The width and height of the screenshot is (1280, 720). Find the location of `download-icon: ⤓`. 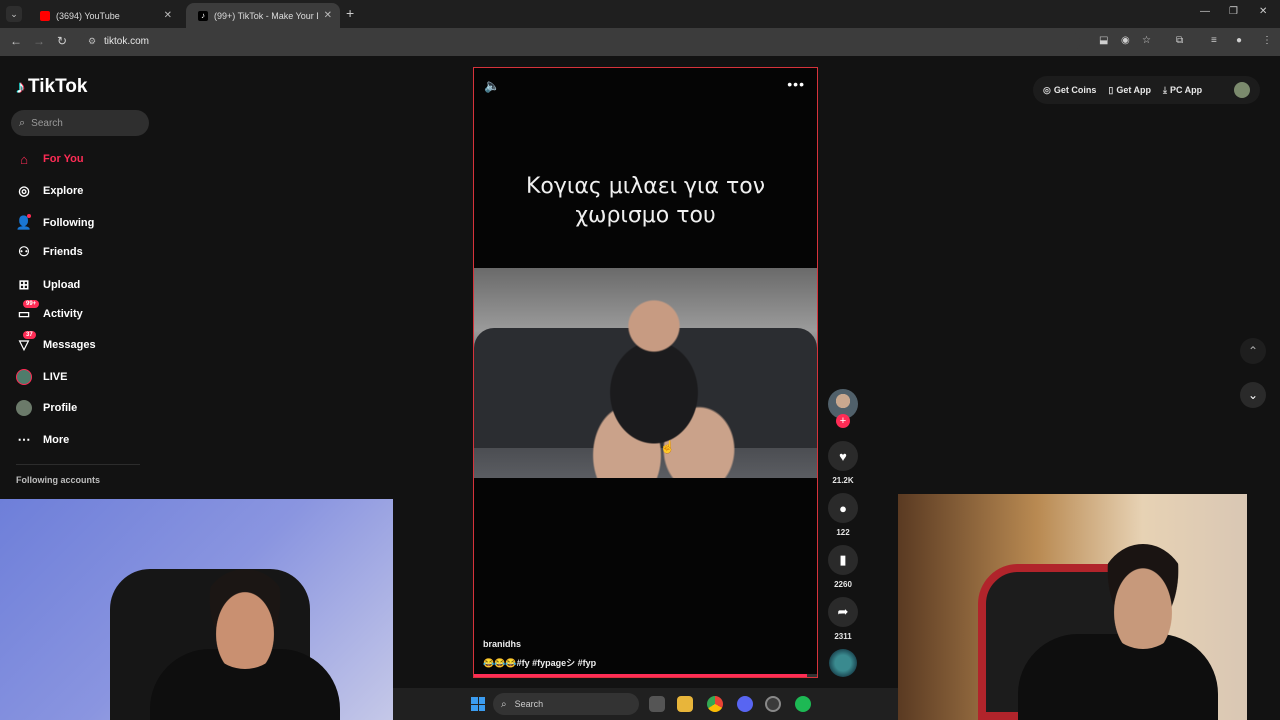

download-icon: ⤓ is located at coordinates (1165, 89).